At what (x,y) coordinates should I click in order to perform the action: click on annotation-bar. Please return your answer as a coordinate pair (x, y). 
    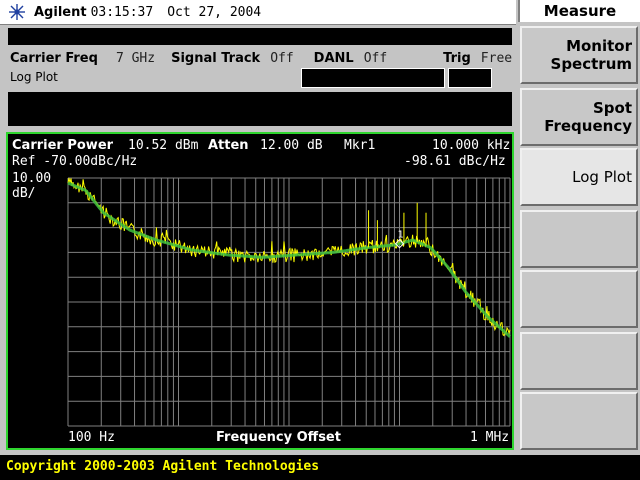
    Looking at the image, I should click on (260, 109).